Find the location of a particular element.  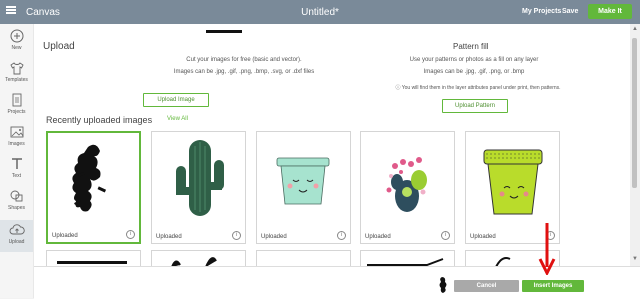

upload-pattern-button: Upload Pattern is located at coordinates (475, 106).